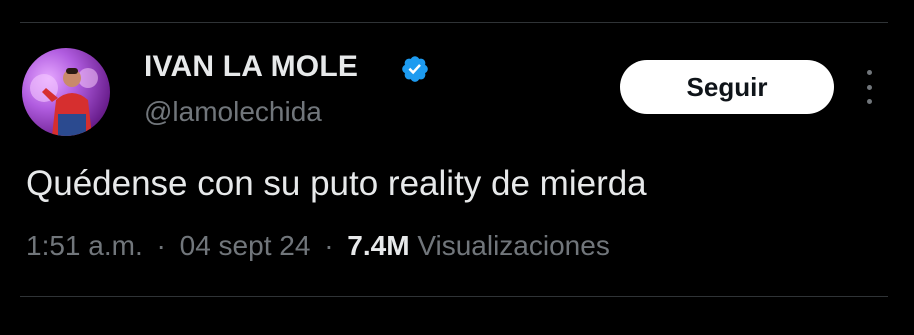 This screenshot has height=335, width=914. What do you see at coordinates (727, 87) in the screenshot?
I see `follow-button: Seguir` at bounding box center [727, 87].